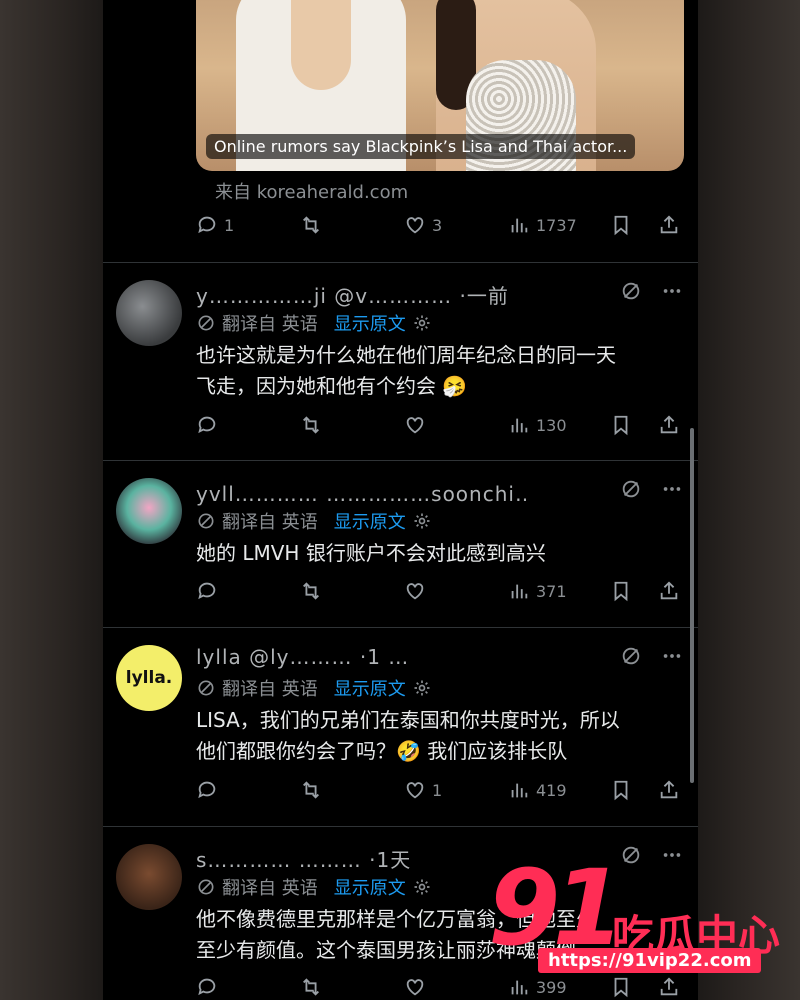 This screenshot has width=800, height=1000. What do you see at coordinates (51, 500) in the screenshot?
I see `left-backdrop` at bounding box center [51, 500].